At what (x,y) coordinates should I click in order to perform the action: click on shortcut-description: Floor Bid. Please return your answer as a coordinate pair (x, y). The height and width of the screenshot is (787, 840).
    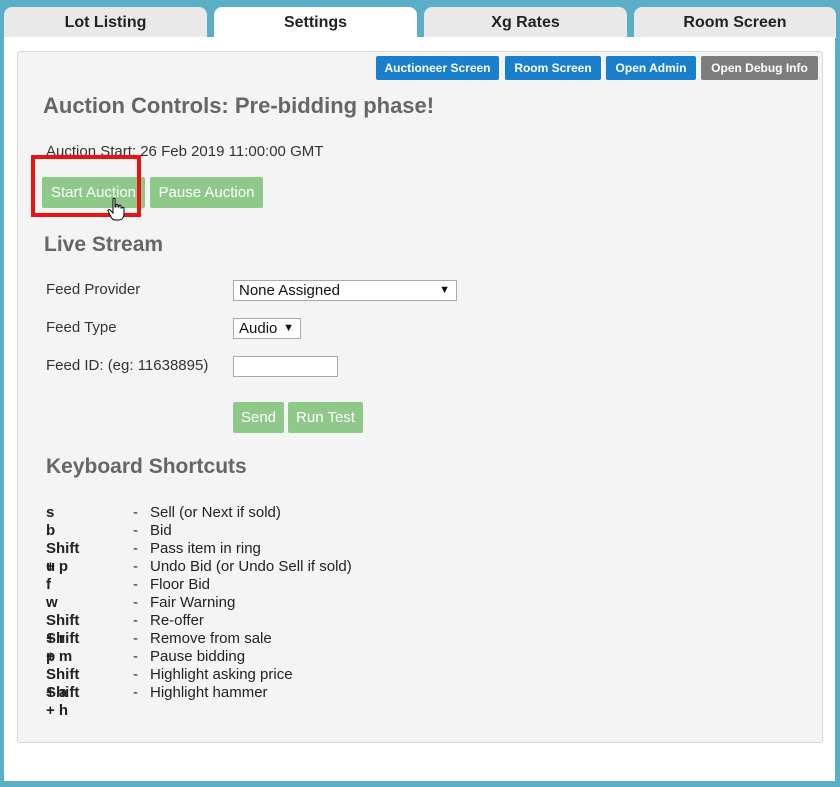
    Looking at the image, I should click on (180, 584).